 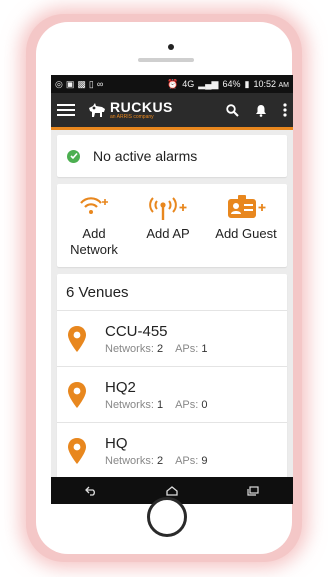 I want to click on add-network-label: Add Network, so click(x=94, y=241).